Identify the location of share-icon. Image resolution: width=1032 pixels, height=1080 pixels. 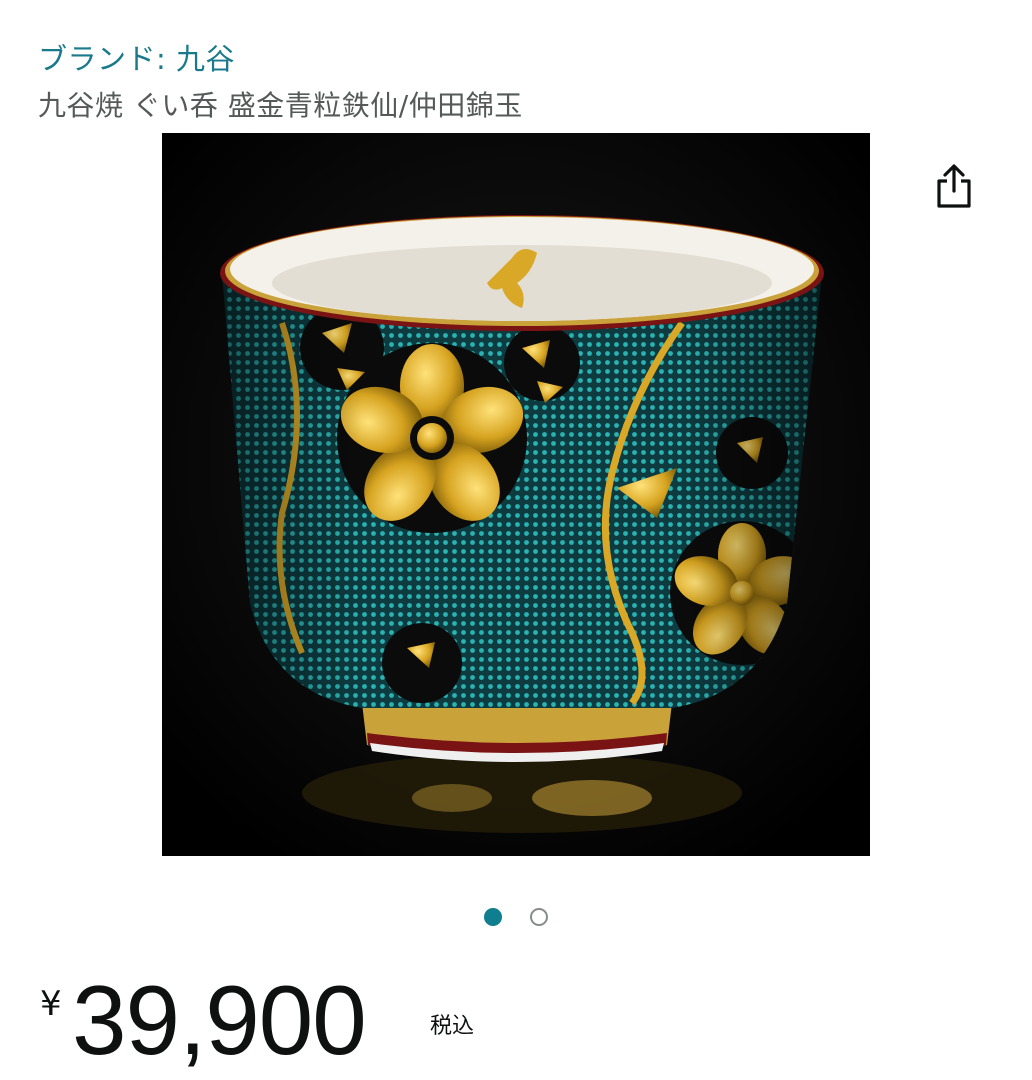
(954, 186).